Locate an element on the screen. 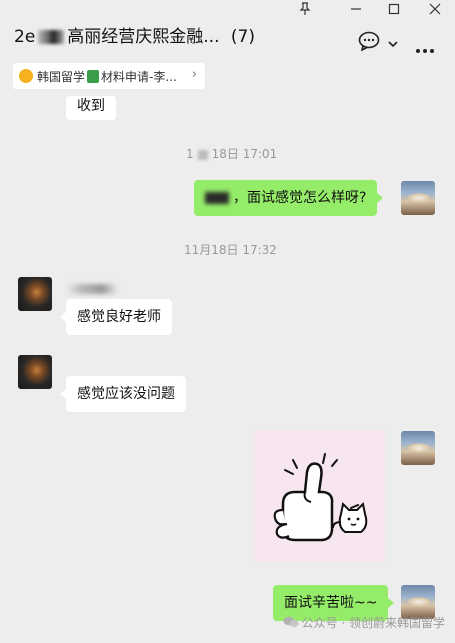 This screenshot has width=455, height=643. minimize-icon is located at coordinates (356, 11).